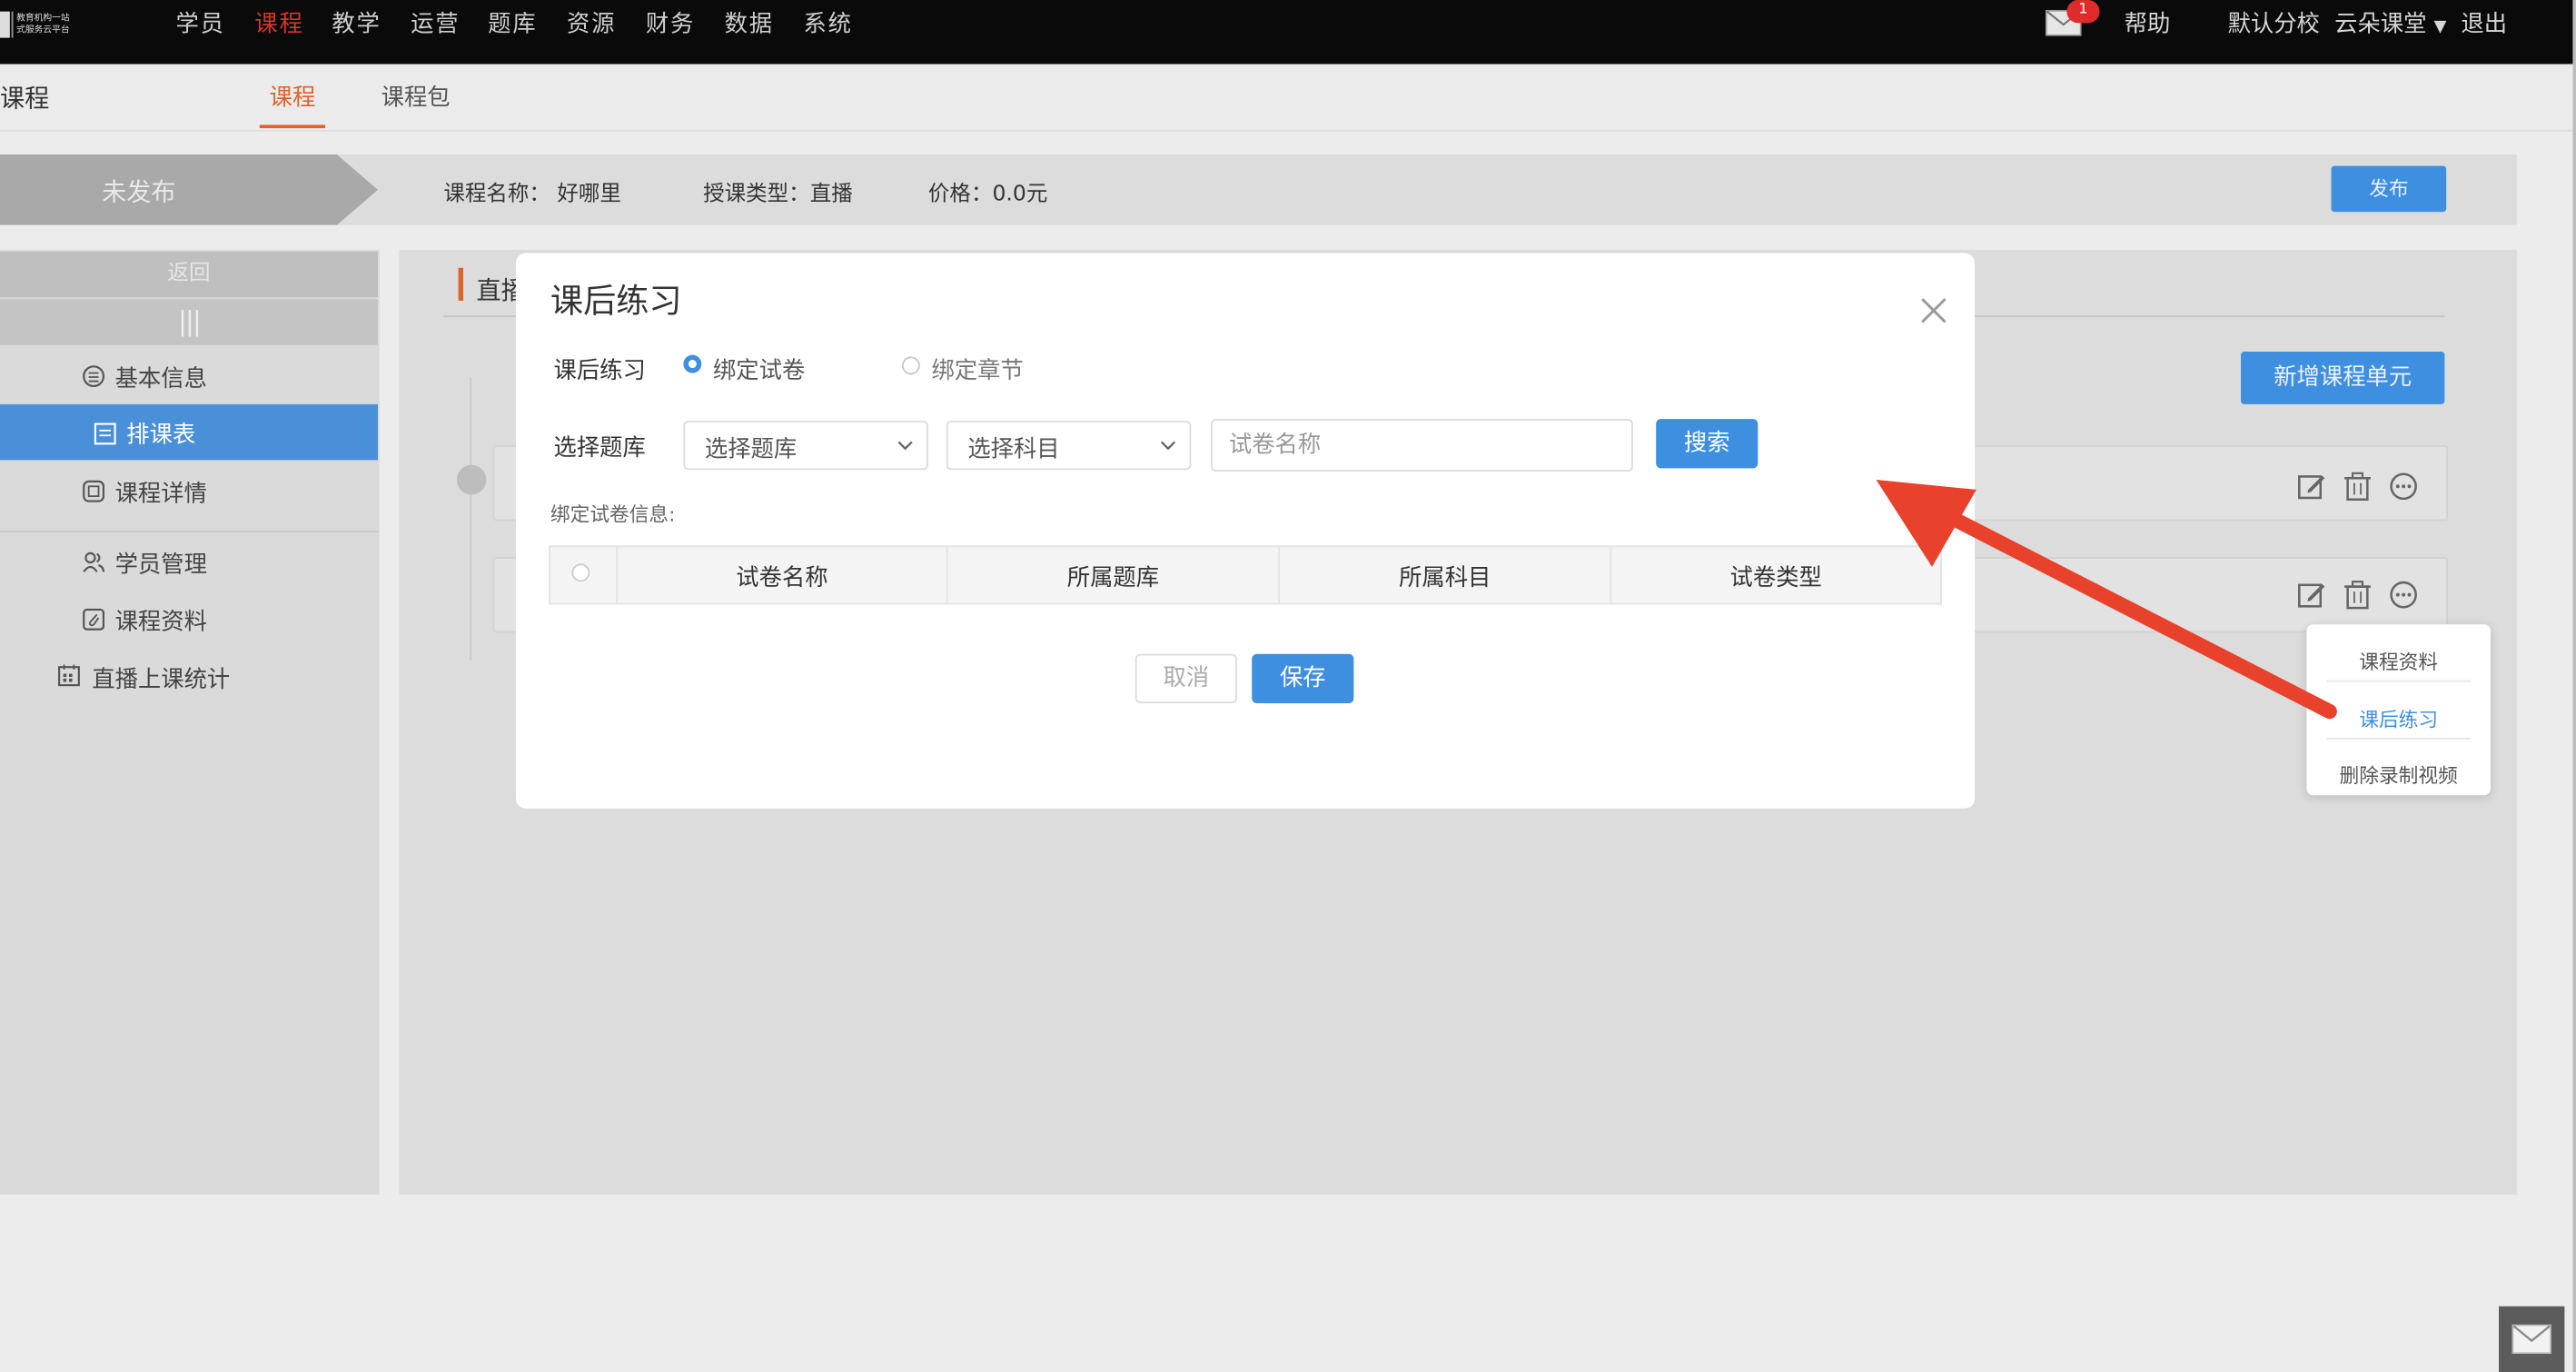 This screenshot has width=2576, height=1372. What do you see at coordinates (670, 23) in the screenshot?
I see `nav-item-finance: 财务` at bounding box center [670, 23].